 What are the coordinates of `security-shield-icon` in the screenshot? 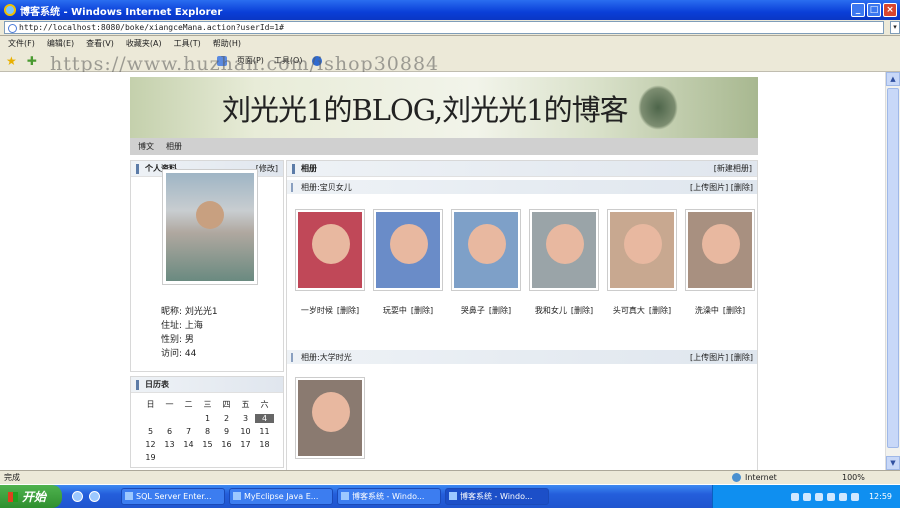 It's located at (854, 496).